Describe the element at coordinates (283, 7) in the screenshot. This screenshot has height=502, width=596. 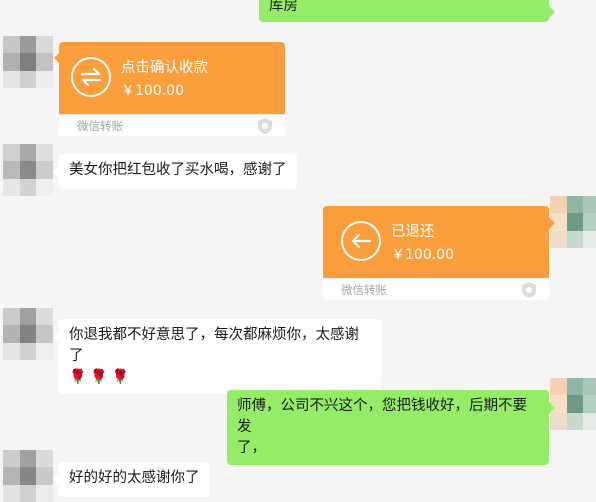
I see `message-text: 库房` at that location.